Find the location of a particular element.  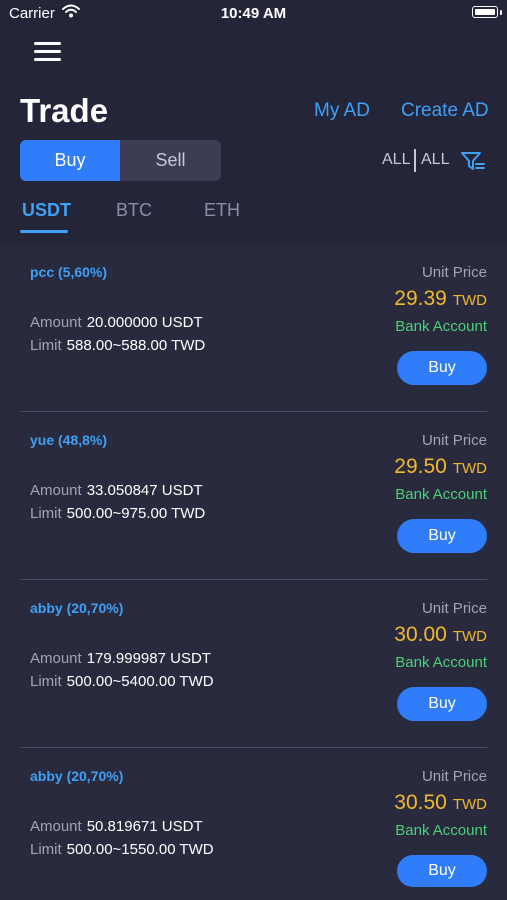

seller-name: yue (48,8%) is located at coordinates (68, 440).